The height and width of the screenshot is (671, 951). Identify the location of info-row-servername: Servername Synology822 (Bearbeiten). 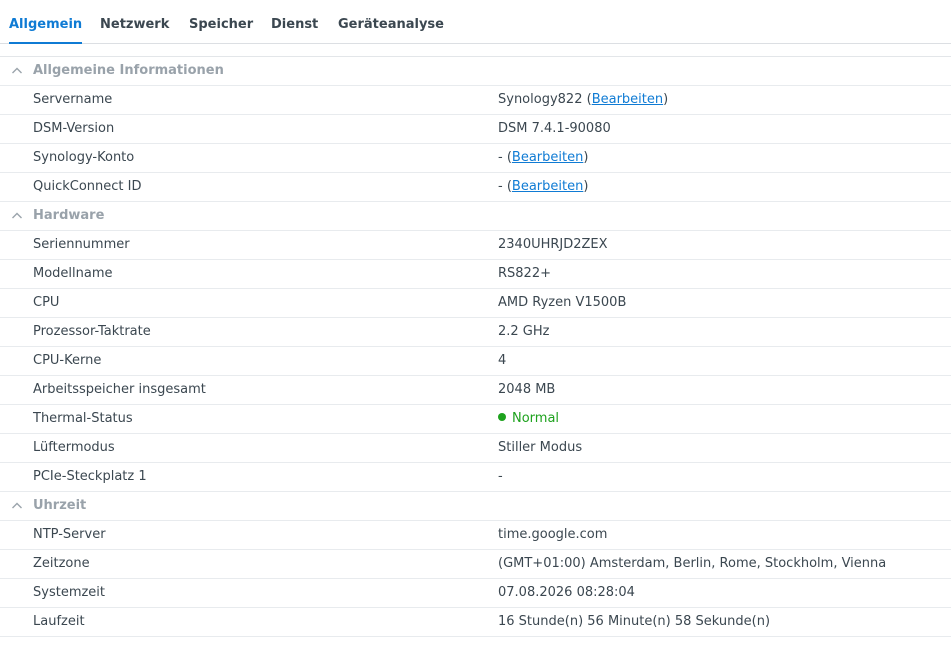
(475, 100).